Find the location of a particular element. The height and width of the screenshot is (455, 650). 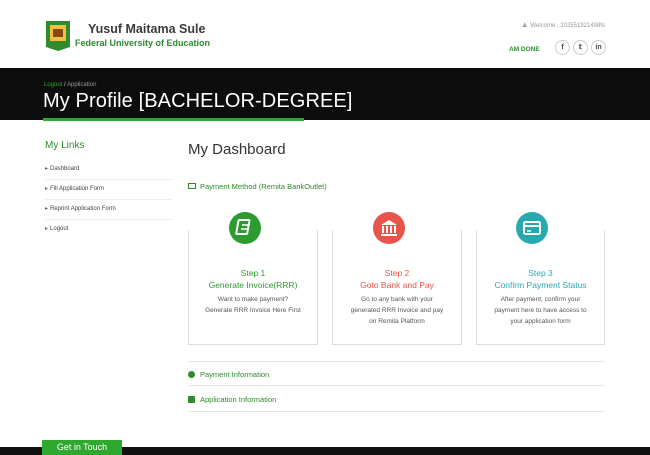

welcome-text: ♟ Welcome , 20255192149​8fs is located at coordinates (563, 25).